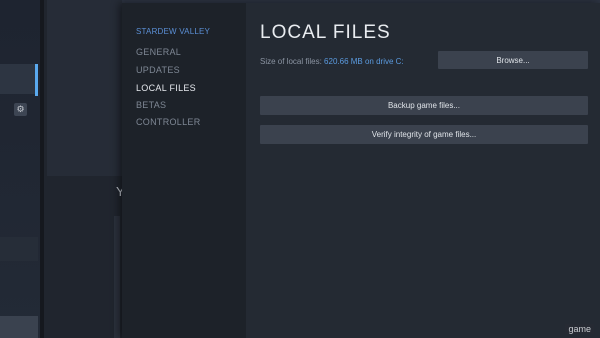 This screenshot has height=338, width=600. What do you see at coordinates (20, 169) in the screenshot?
I see `library-left-panel` at bounding box center [20, 169].